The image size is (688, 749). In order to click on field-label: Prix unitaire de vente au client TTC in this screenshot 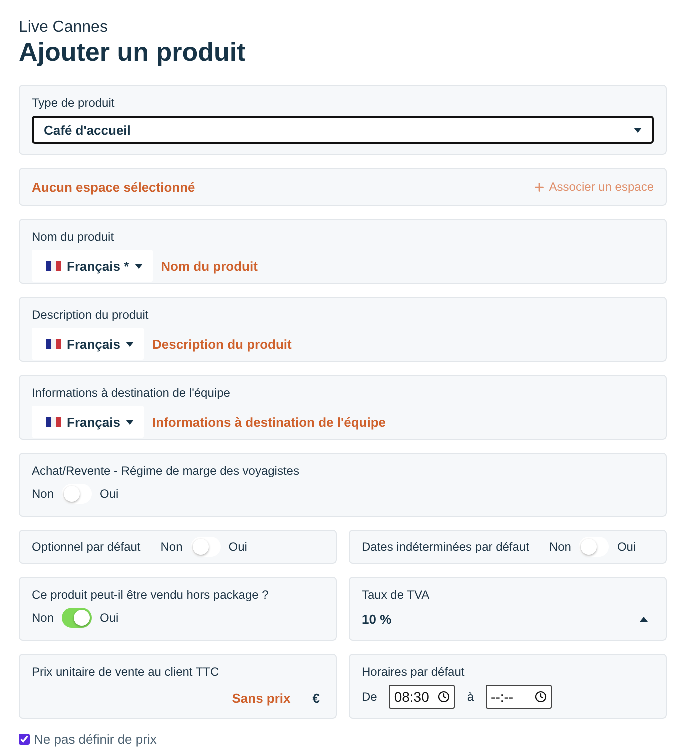, I will do `click(126, 672)`.